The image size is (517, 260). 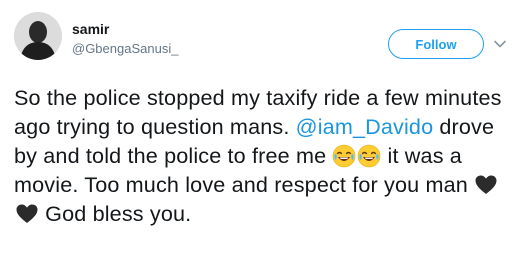 What do you see at coordinates (90, 29) in the screenshot?
I see `author-name: samir` at bounding box center [90, 29].